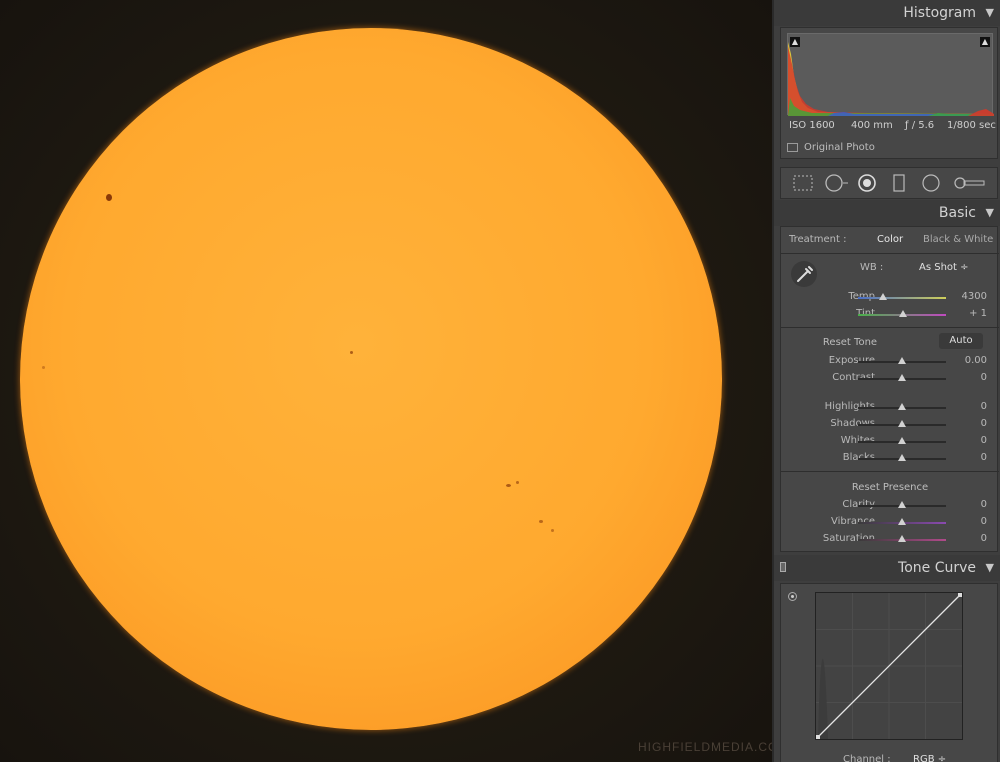 This screenshot has height=762, width=1000. I want to click on slider-track-shadows, so click(902, 423).